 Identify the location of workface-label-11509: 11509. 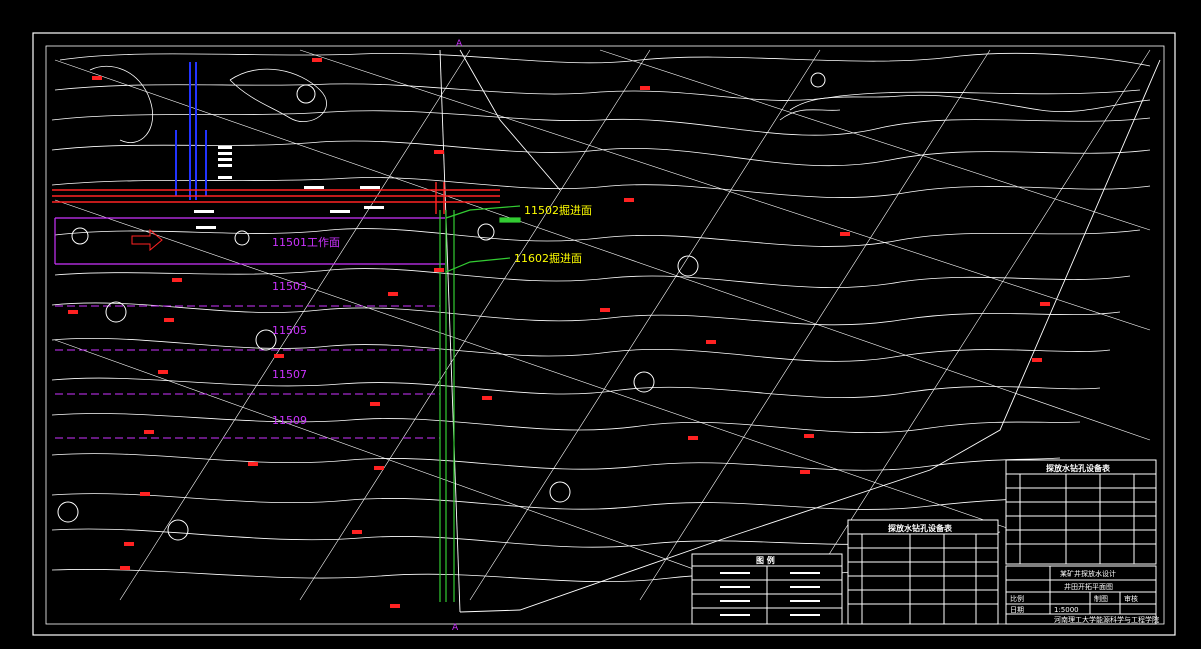
(289, 420).